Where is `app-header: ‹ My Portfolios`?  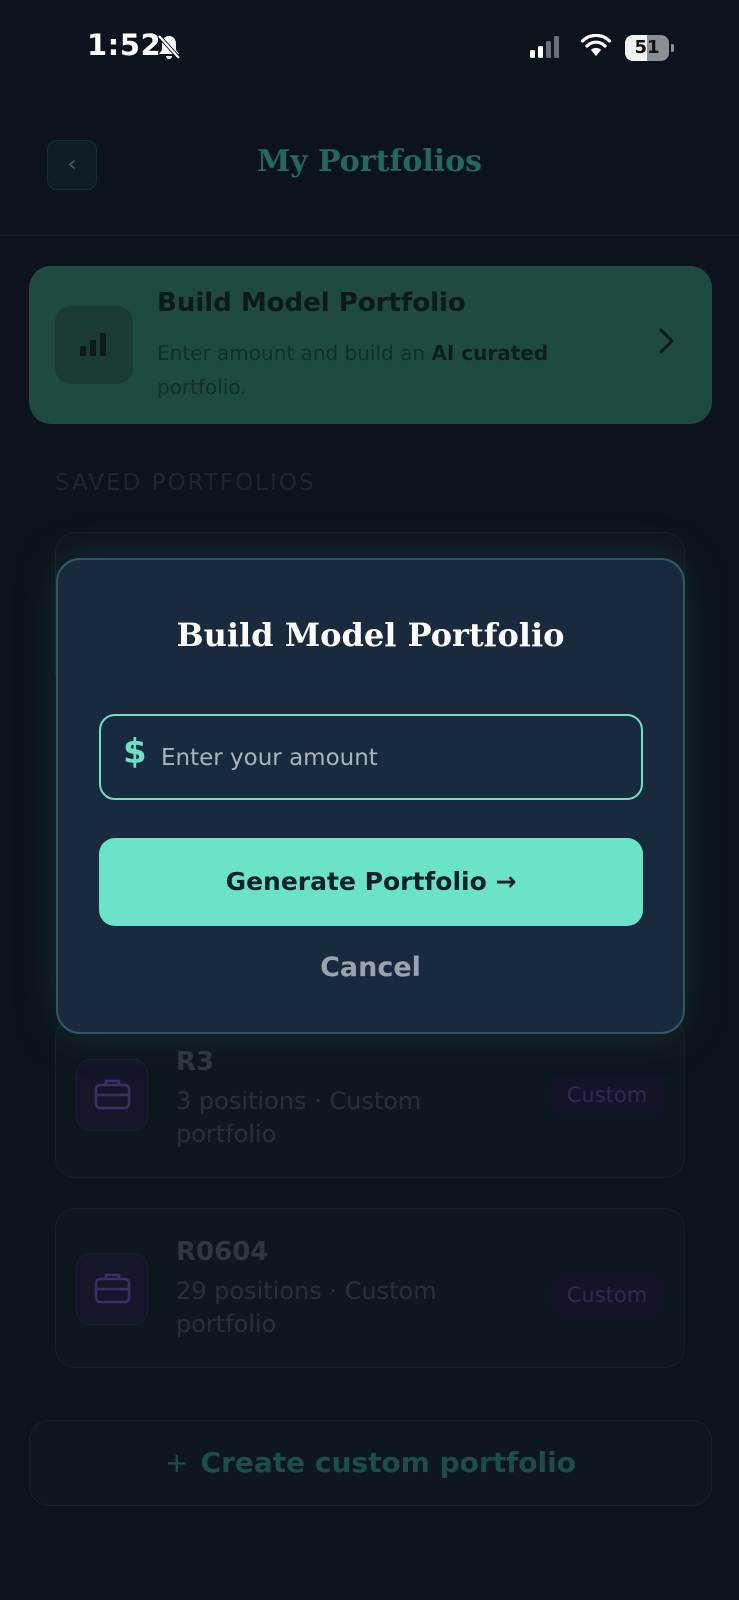 app-header: ‹ My Portfolios is located at coordinates (369, 178).